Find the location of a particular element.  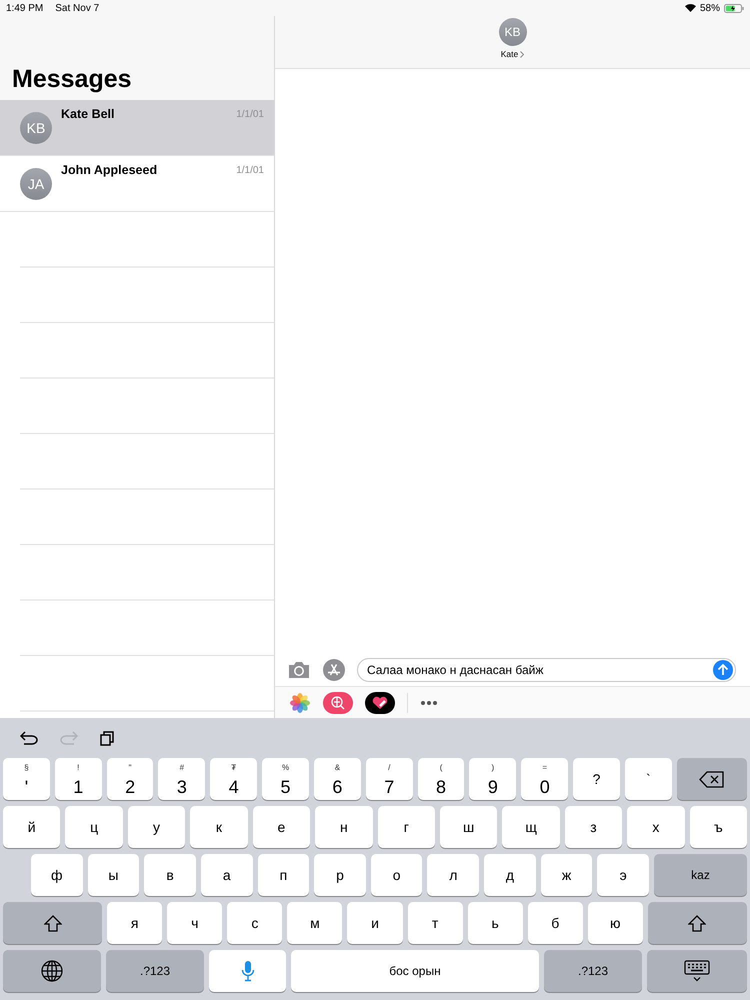

key: ю is located at coordinates (615, 923).